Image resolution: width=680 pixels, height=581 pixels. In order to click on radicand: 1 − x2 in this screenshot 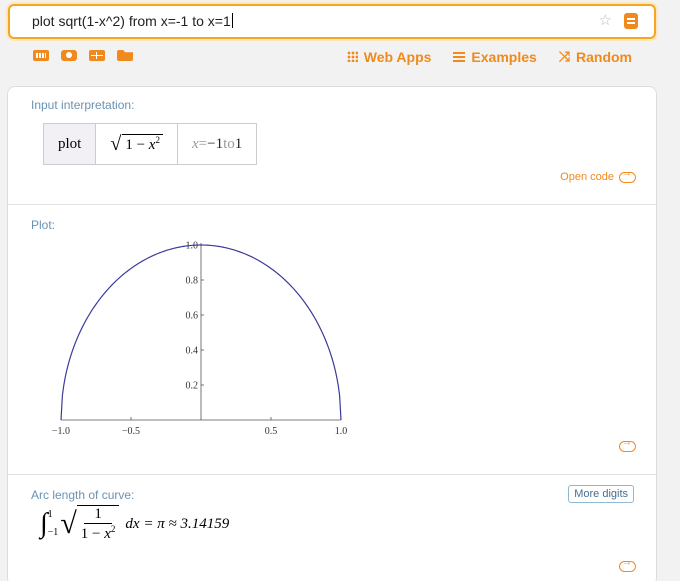, I will do `click(142, 144)`.